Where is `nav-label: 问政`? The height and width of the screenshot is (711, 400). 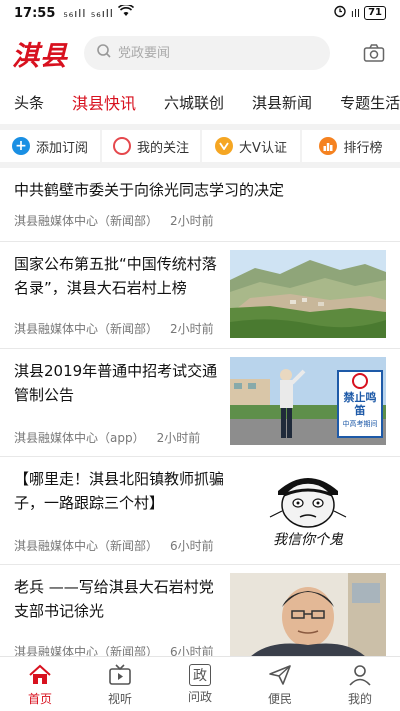 nav-label: 问政 is located at coordinates (199, 696).